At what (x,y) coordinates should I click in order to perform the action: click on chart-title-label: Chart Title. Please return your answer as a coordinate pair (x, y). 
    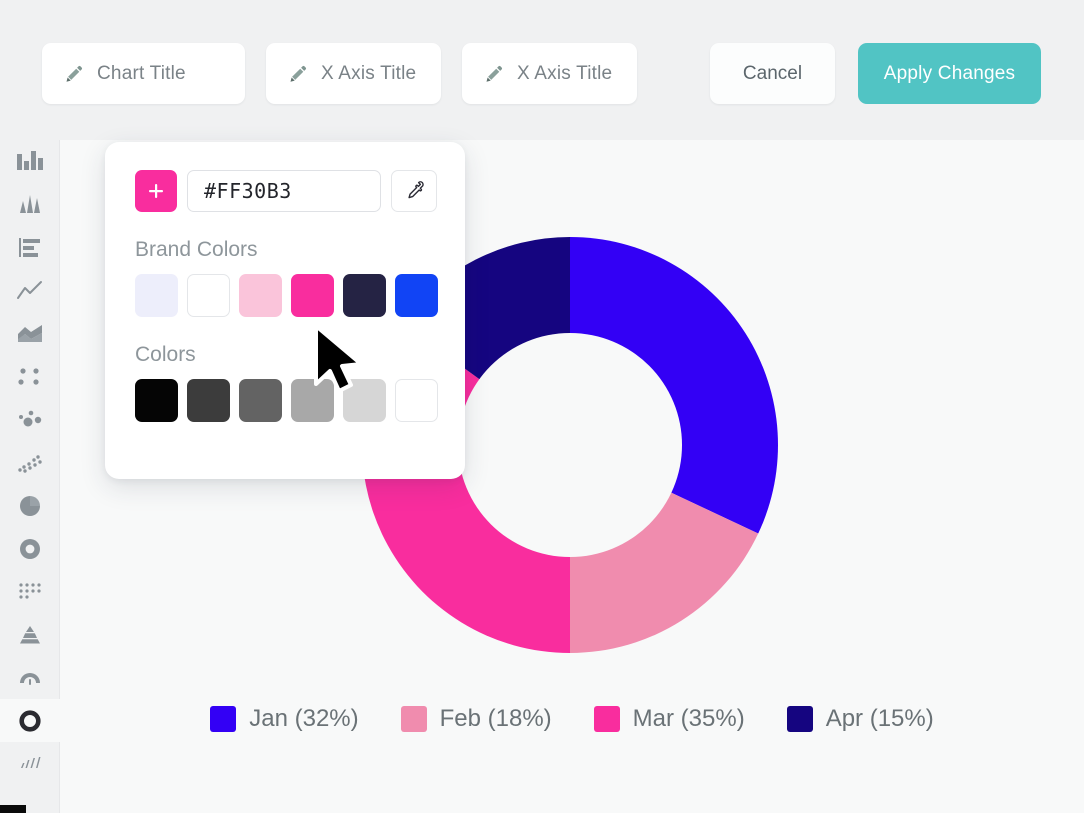
    Looking at the image, I should click on (141, 73).